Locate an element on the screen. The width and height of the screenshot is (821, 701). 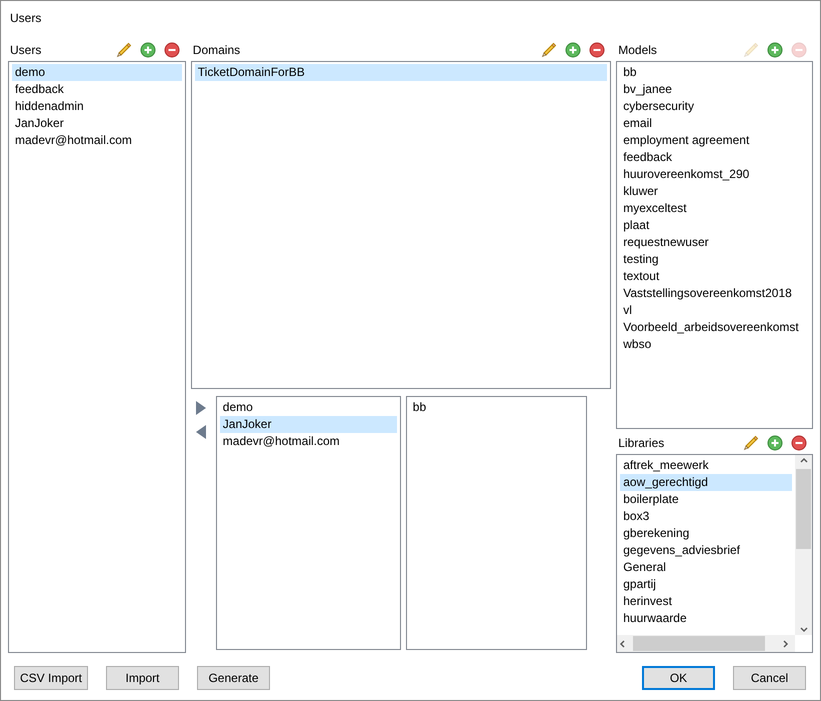
horizontal-scrollbar is located at coordinates (706, 643).